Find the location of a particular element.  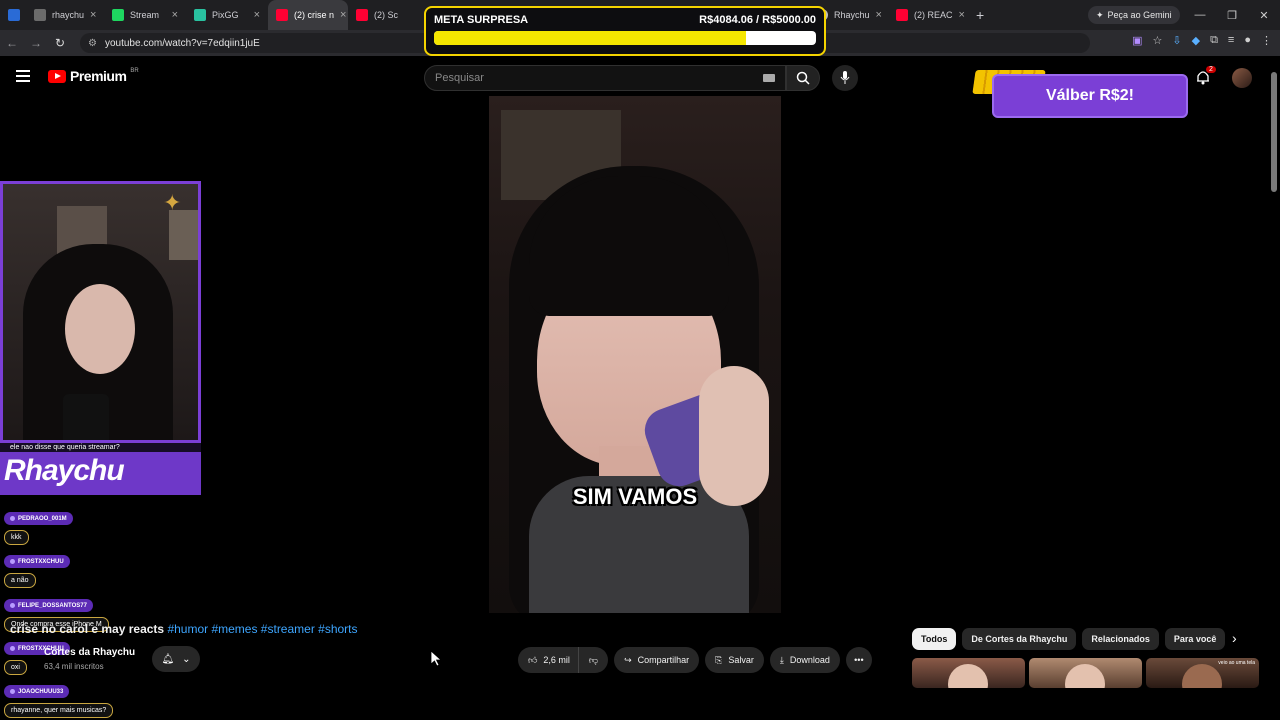

related-video-thumbnail: veio ao uma tela is located at coordinates (1202, 673).